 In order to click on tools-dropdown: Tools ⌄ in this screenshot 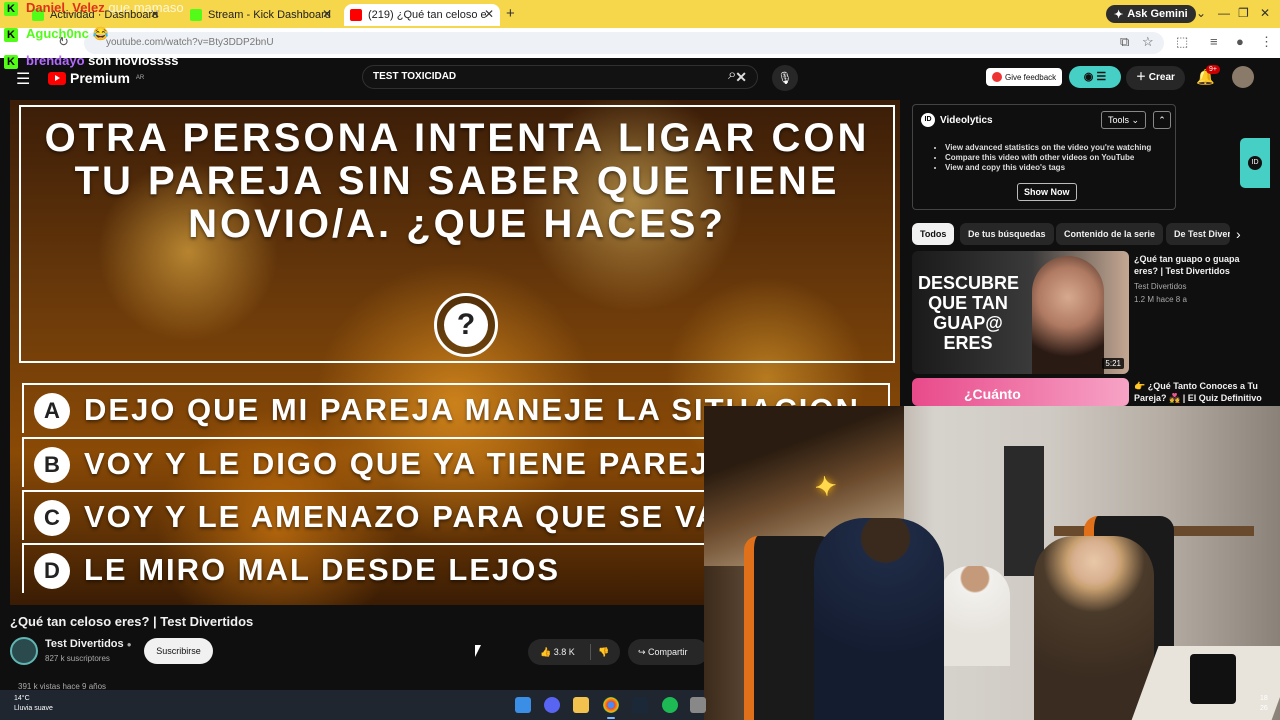, I will do `click(1124, 120)`.